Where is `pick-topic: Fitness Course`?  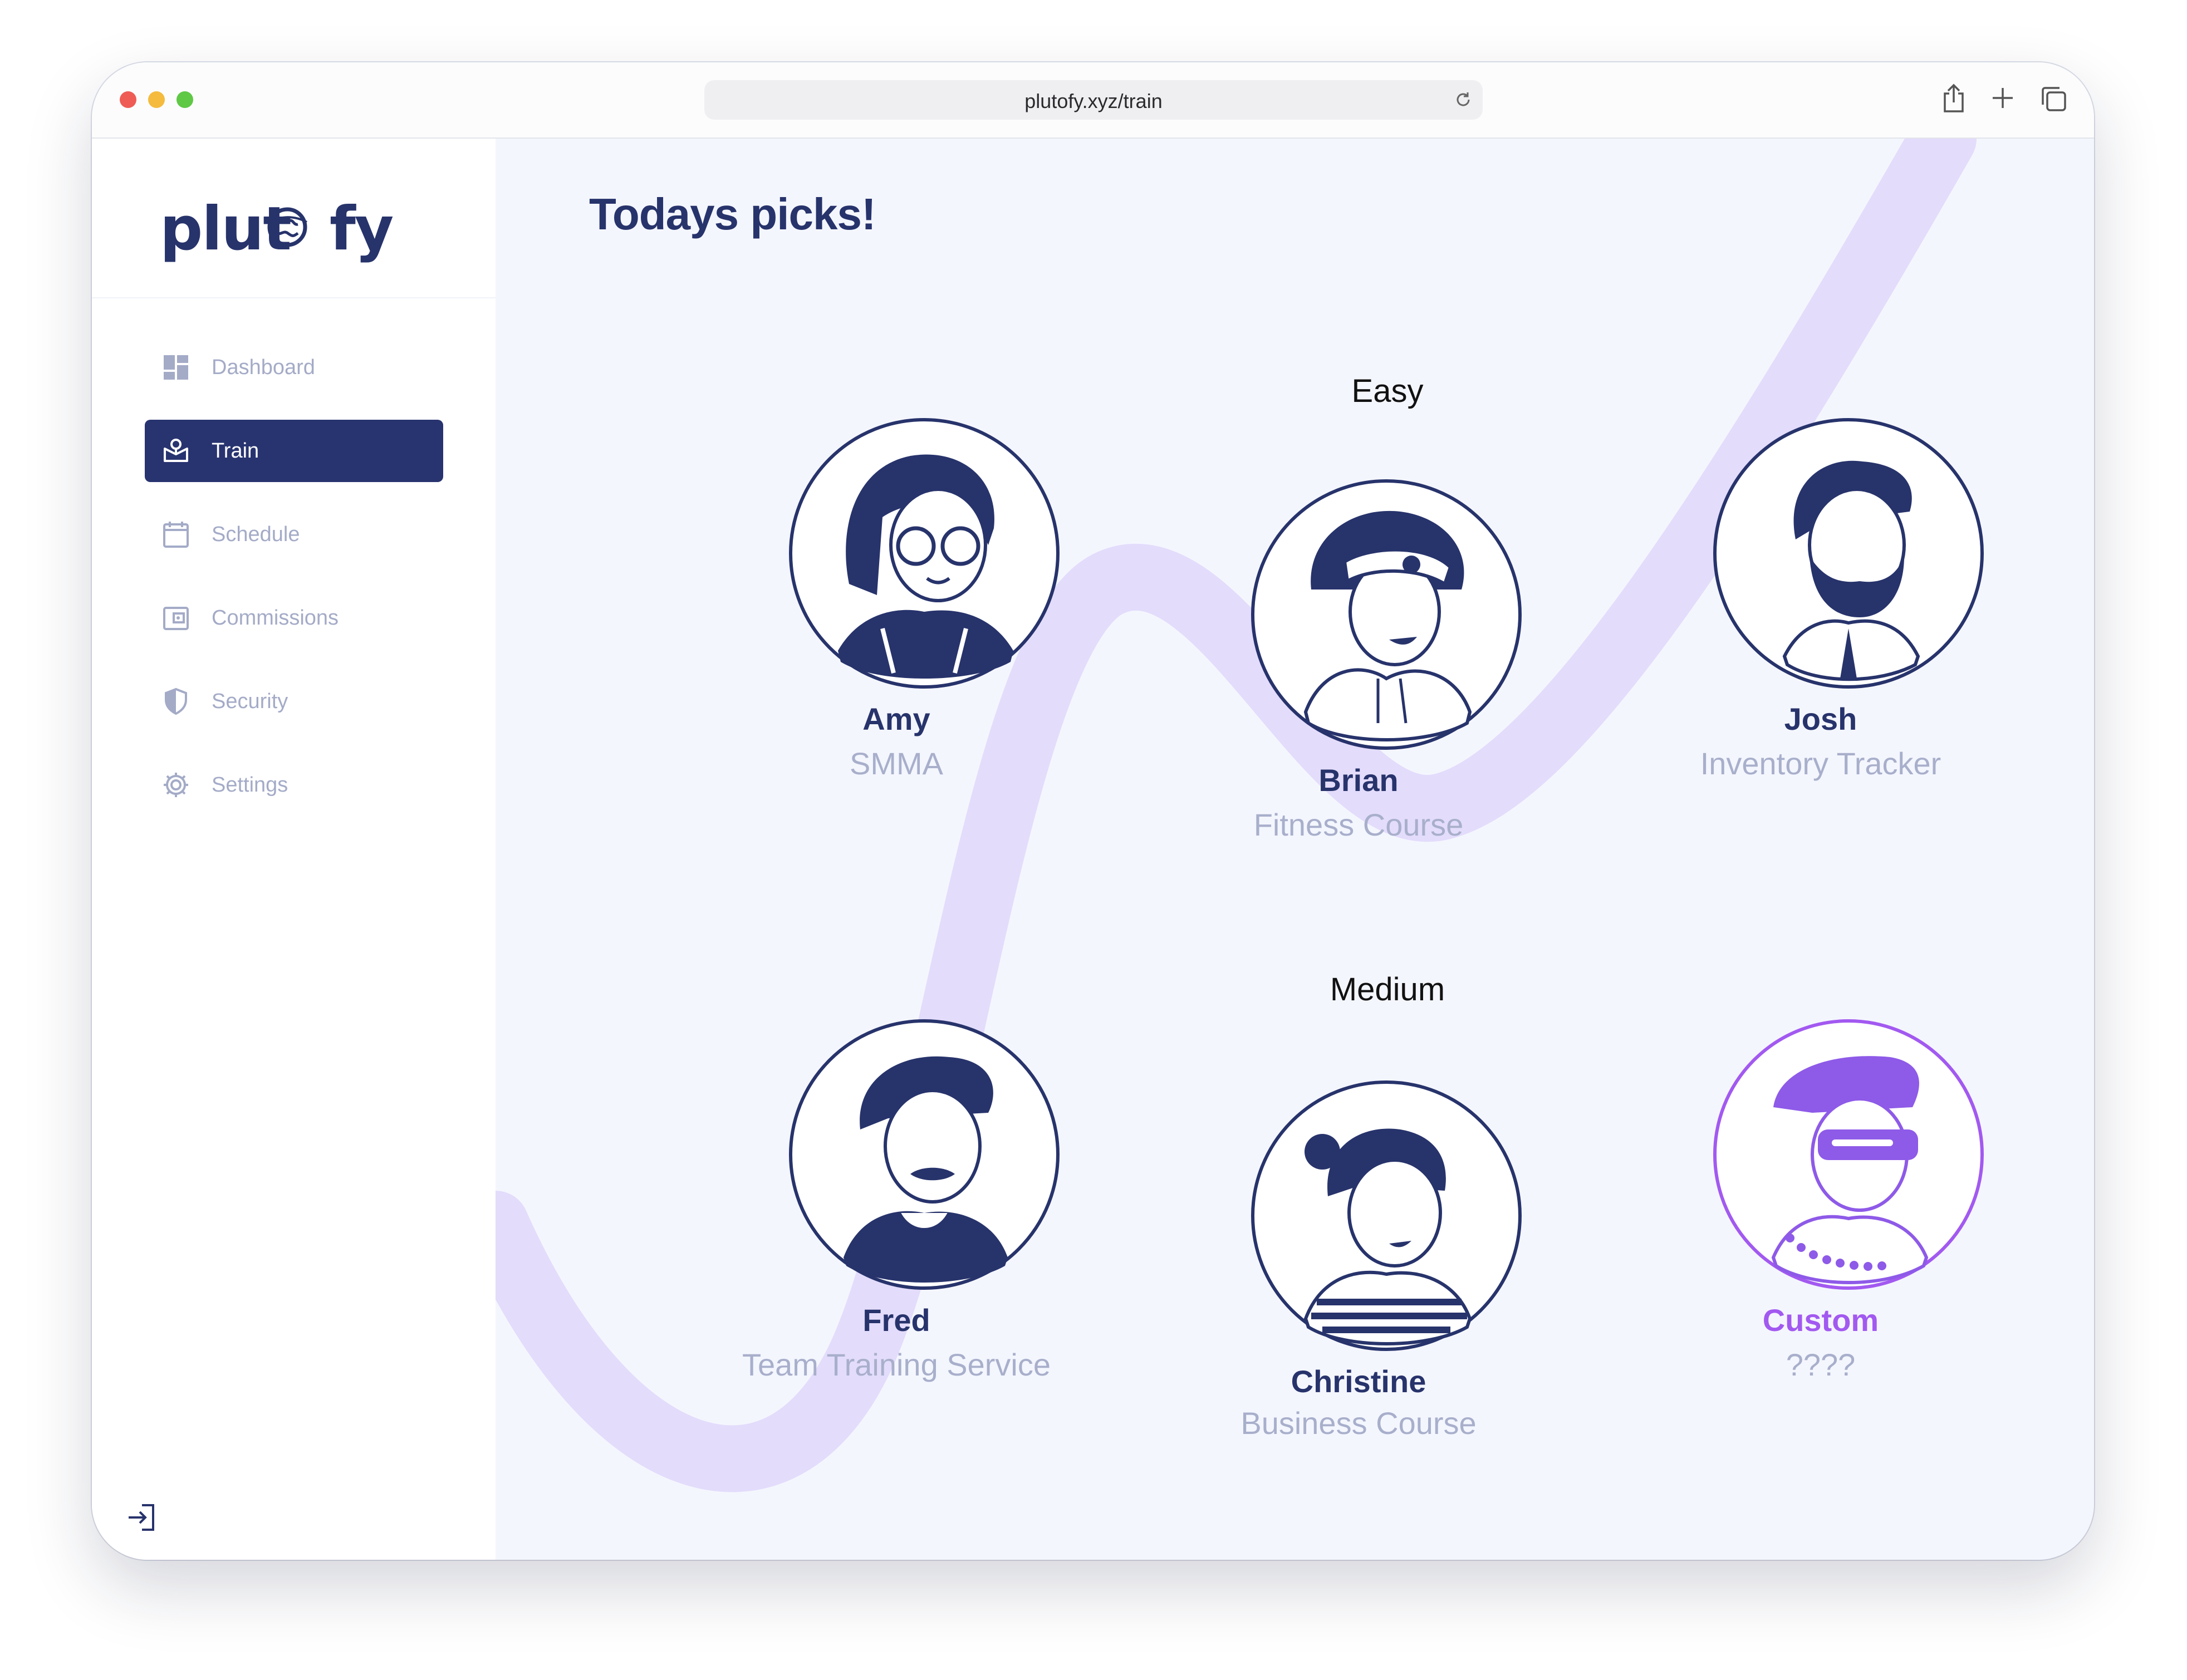
pick-topic: Fitness Course is located at coordinates (1358, 824).